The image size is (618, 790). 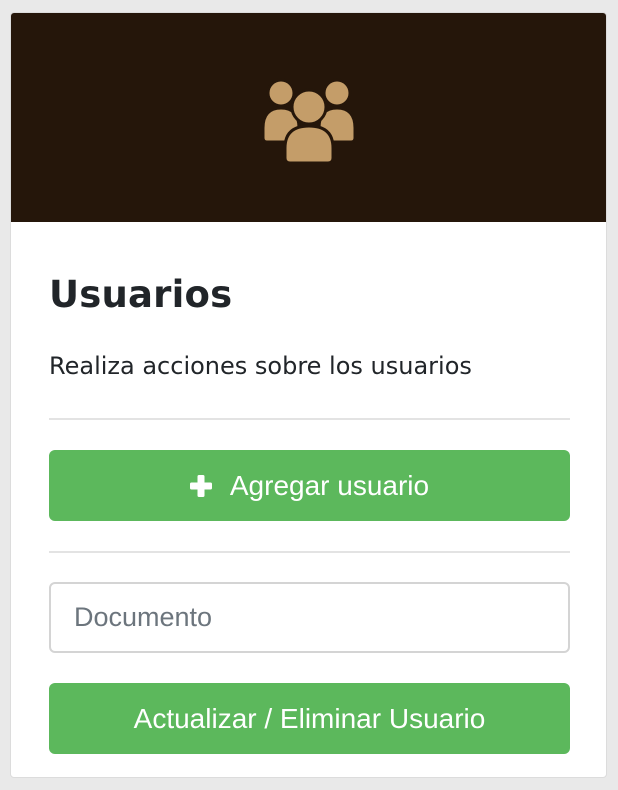 I want to click on update-delete-user-button: Actualizar / Eliminar Usuario, so click(x=309, y=718).